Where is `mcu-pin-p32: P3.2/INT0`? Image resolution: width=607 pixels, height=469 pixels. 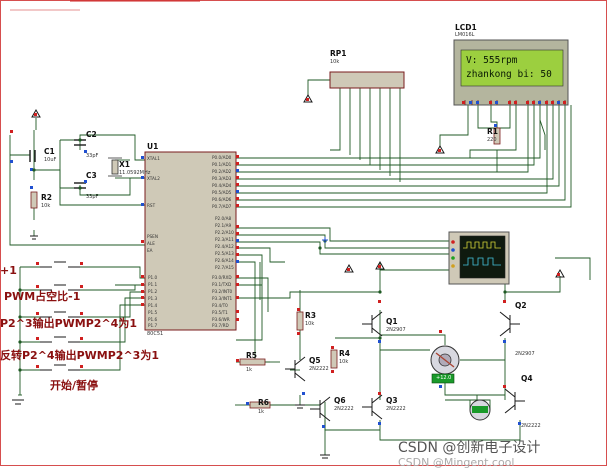 mcu-pin-p32: P3.2/INT0 is located at coordinates (222, 291).